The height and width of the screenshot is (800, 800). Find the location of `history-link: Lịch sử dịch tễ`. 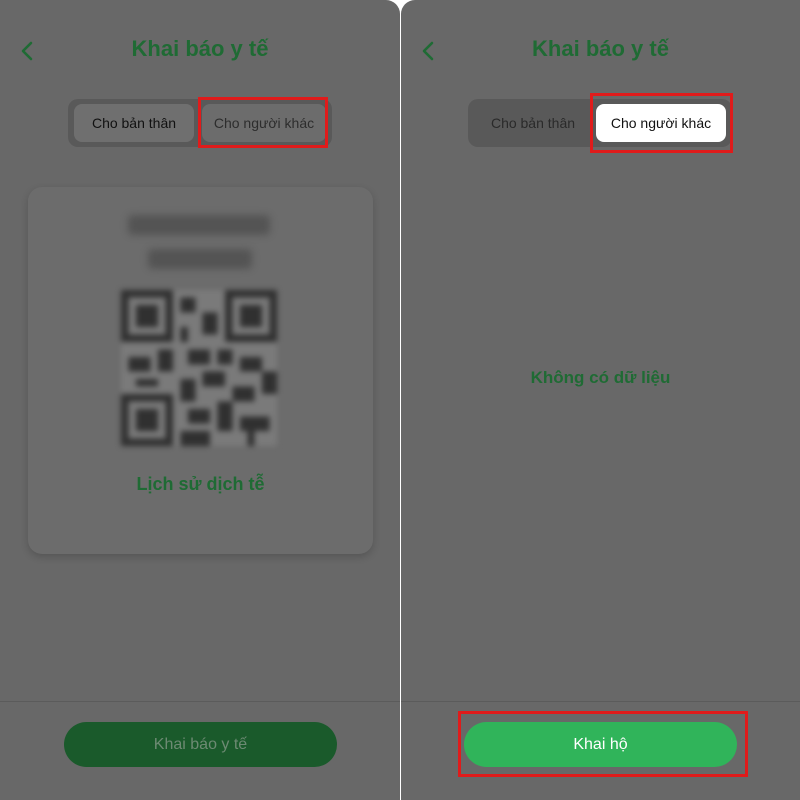

history-link: Lịch sử dịch tễ is located at coordinates (200, 484).